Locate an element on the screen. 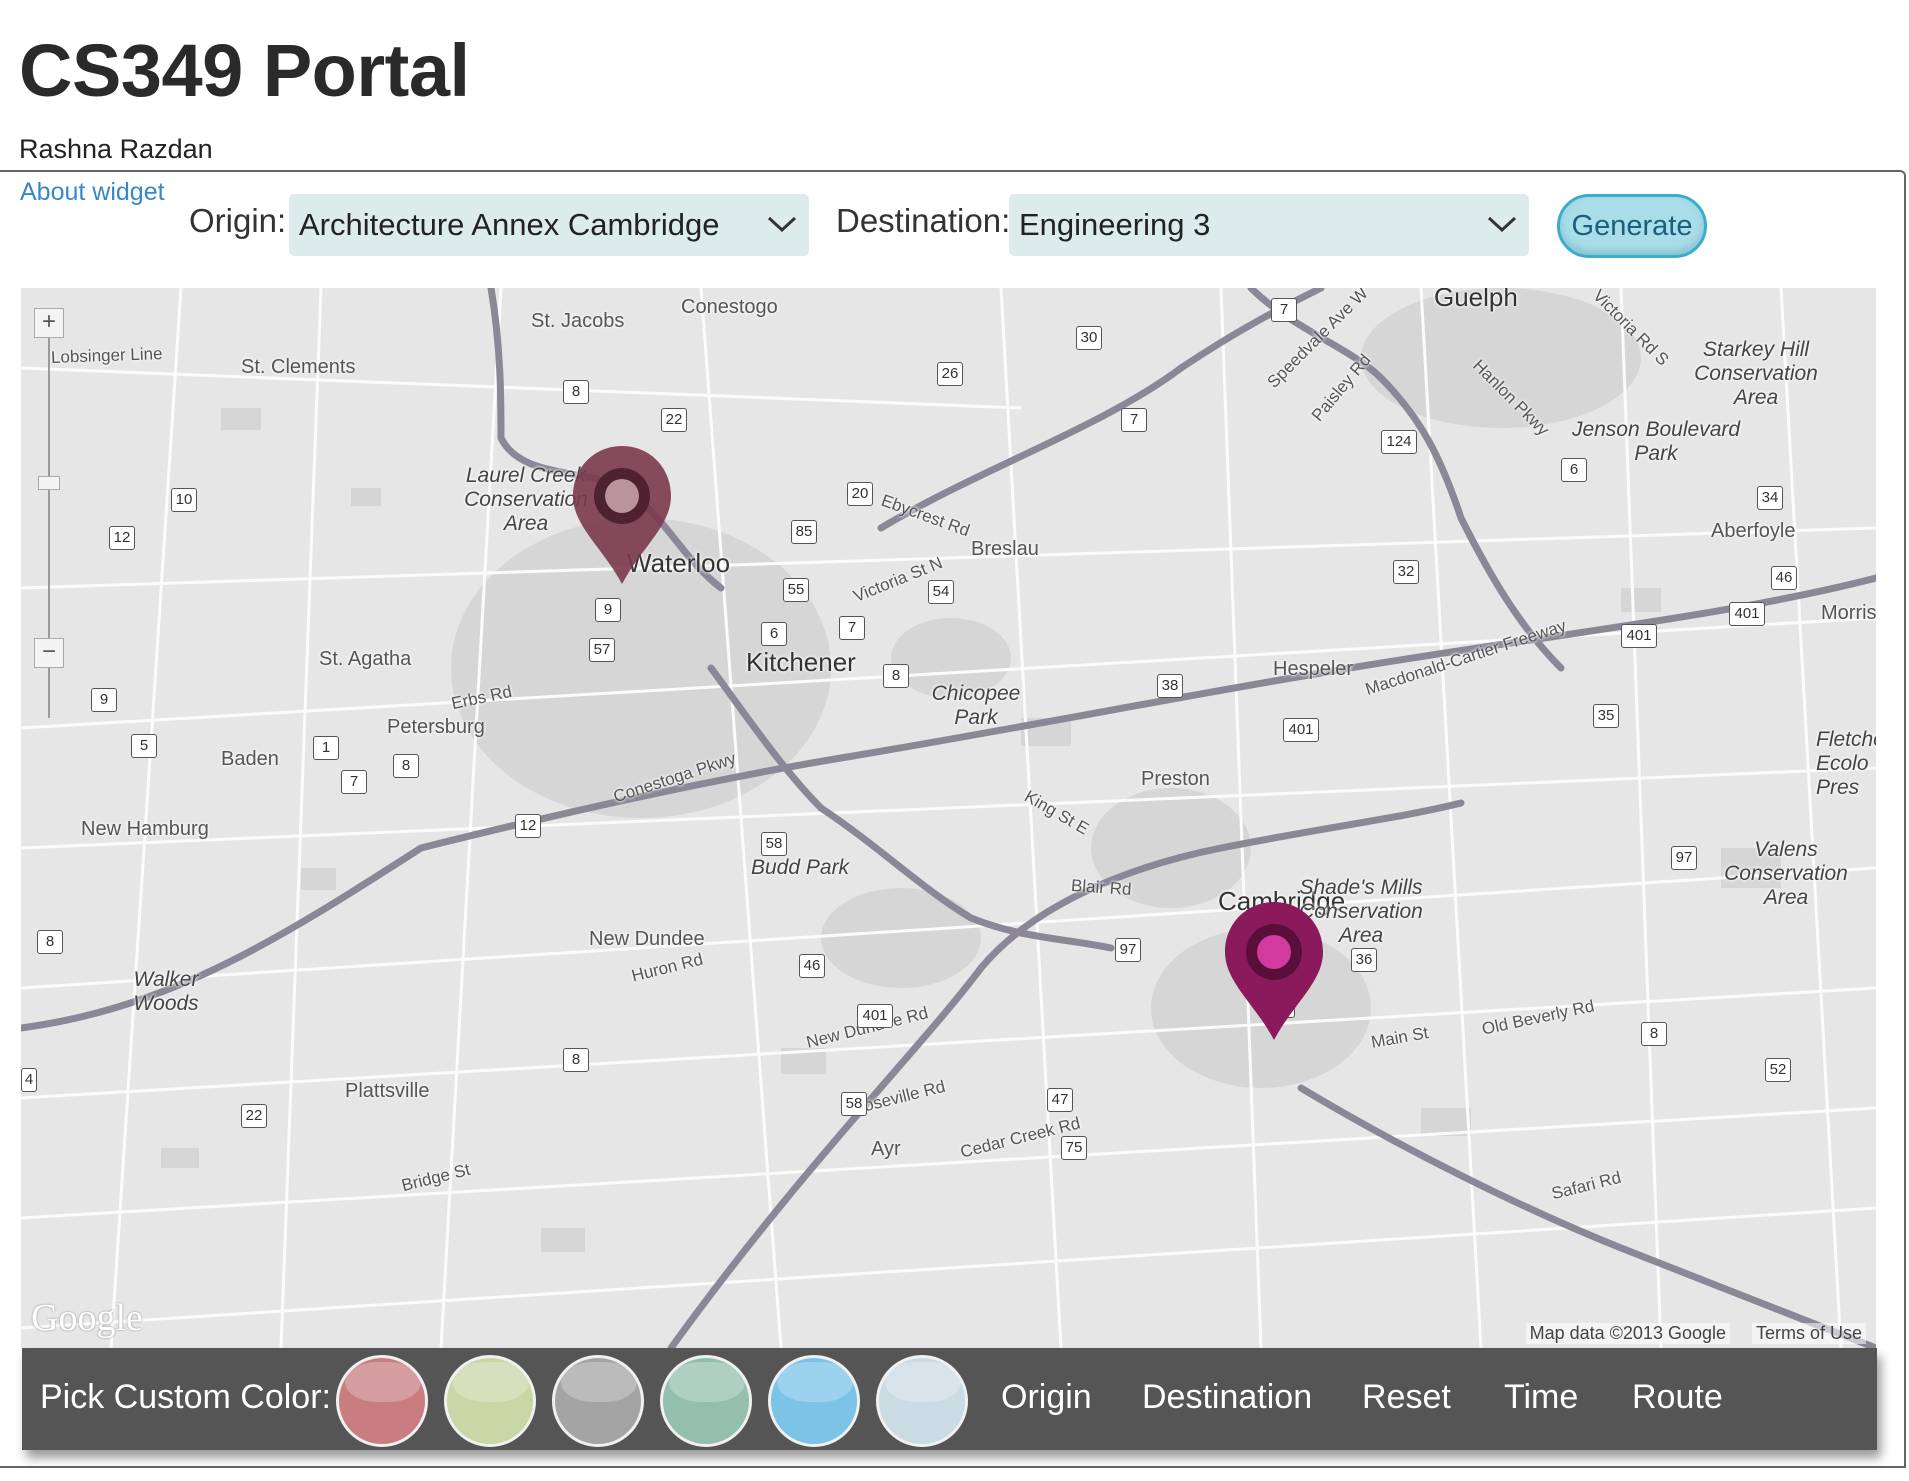 This screenshot has height=1481, width=1909. road-label: Blair Rd is located at coordinates (1101, 887).